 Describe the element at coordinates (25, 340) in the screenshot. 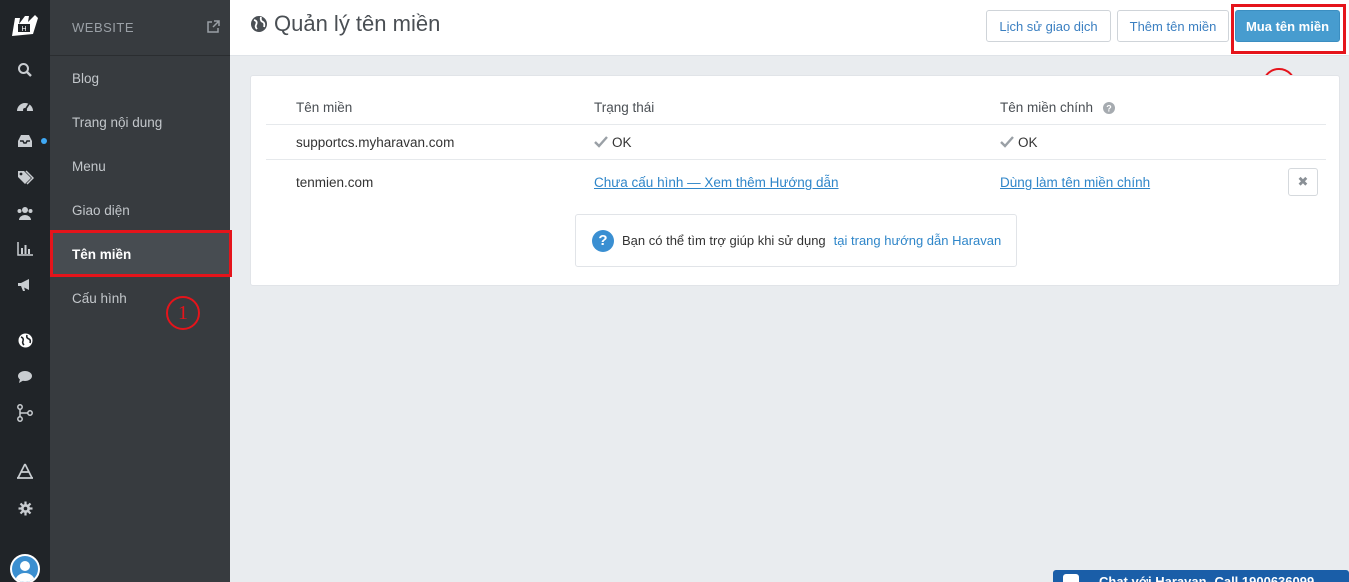

I see `globe-website-icon` at that location.